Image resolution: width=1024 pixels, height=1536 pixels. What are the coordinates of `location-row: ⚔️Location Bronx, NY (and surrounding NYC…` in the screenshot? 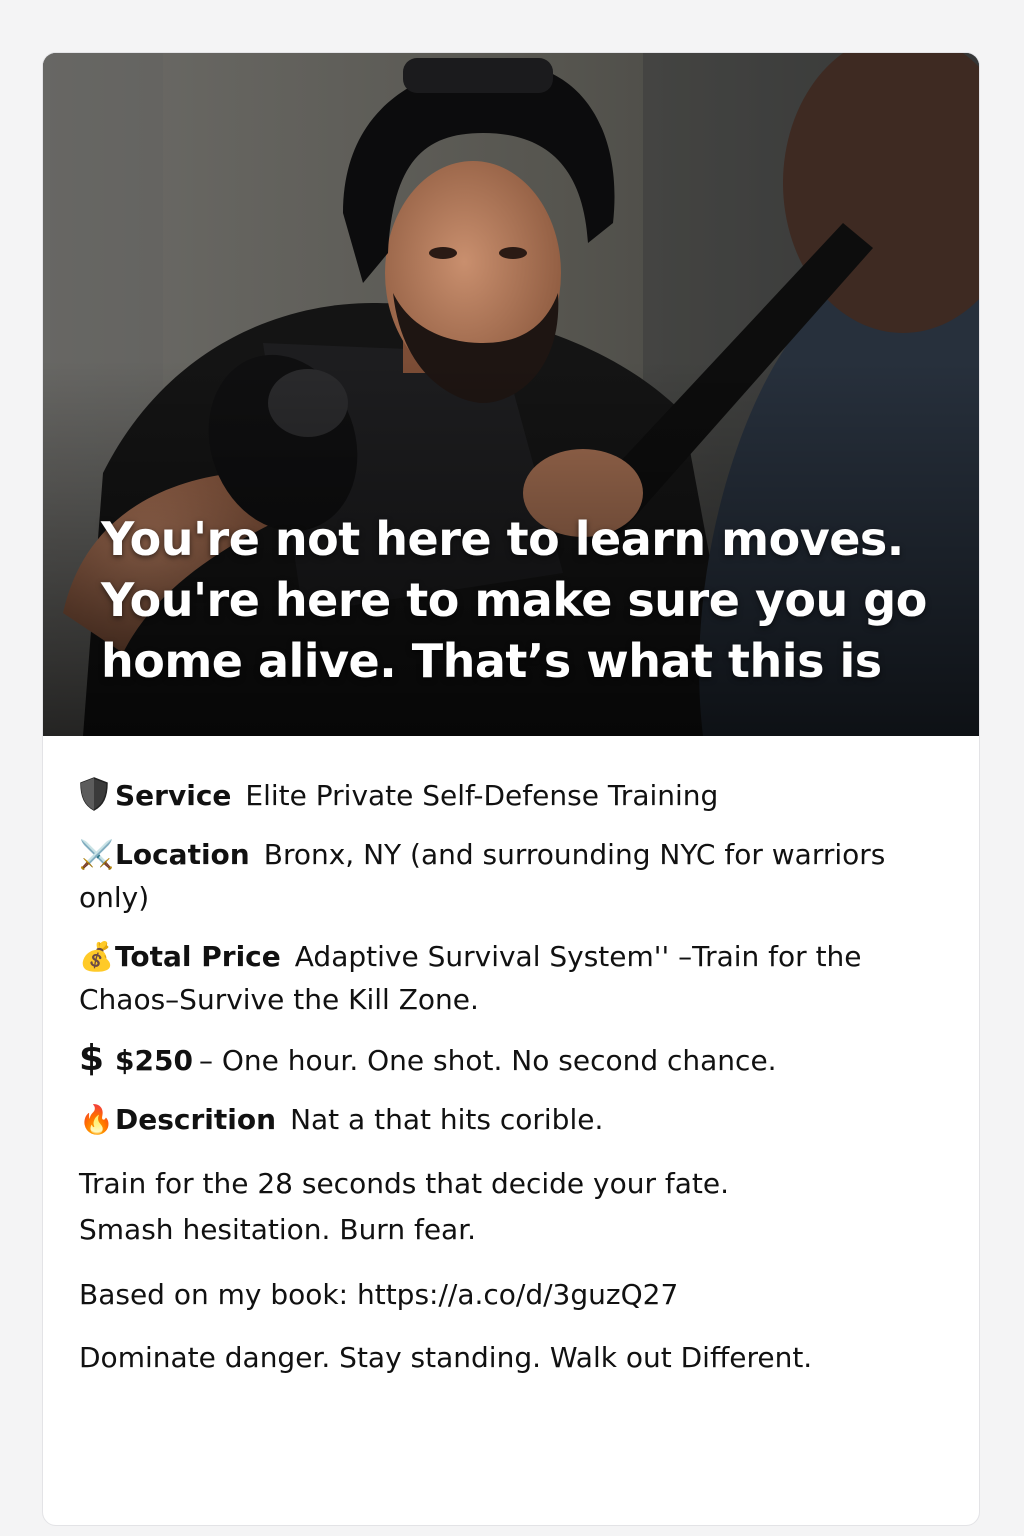 It's located at (511, 876).